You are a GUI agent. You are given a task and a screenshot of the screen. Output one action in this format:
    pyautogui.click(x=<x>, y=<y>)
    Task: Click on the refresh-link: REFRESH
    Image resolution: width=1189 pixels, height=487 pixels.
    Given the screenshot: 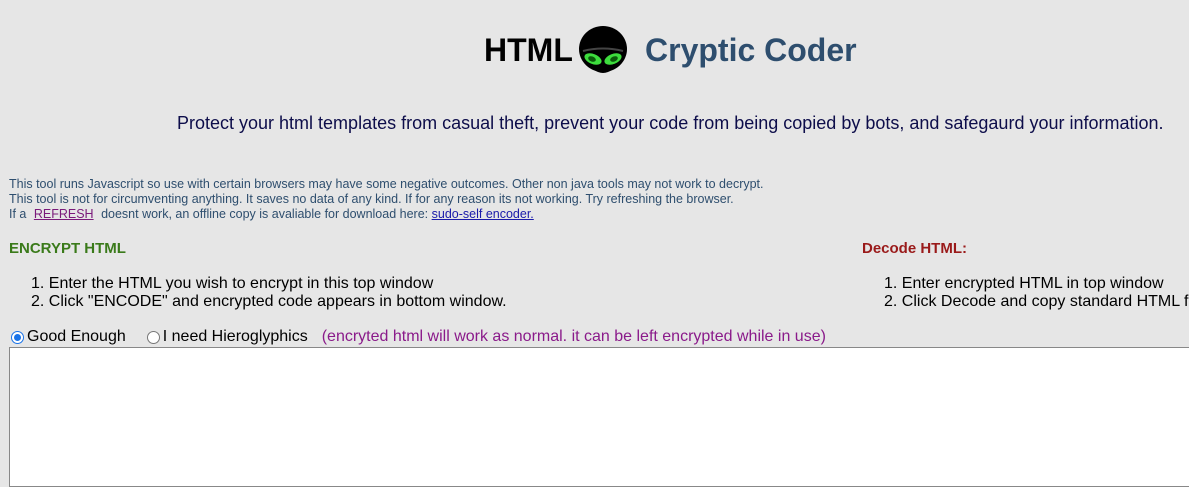 What is the action you would take?
    pyautogui.click(x=64, y=214)
    